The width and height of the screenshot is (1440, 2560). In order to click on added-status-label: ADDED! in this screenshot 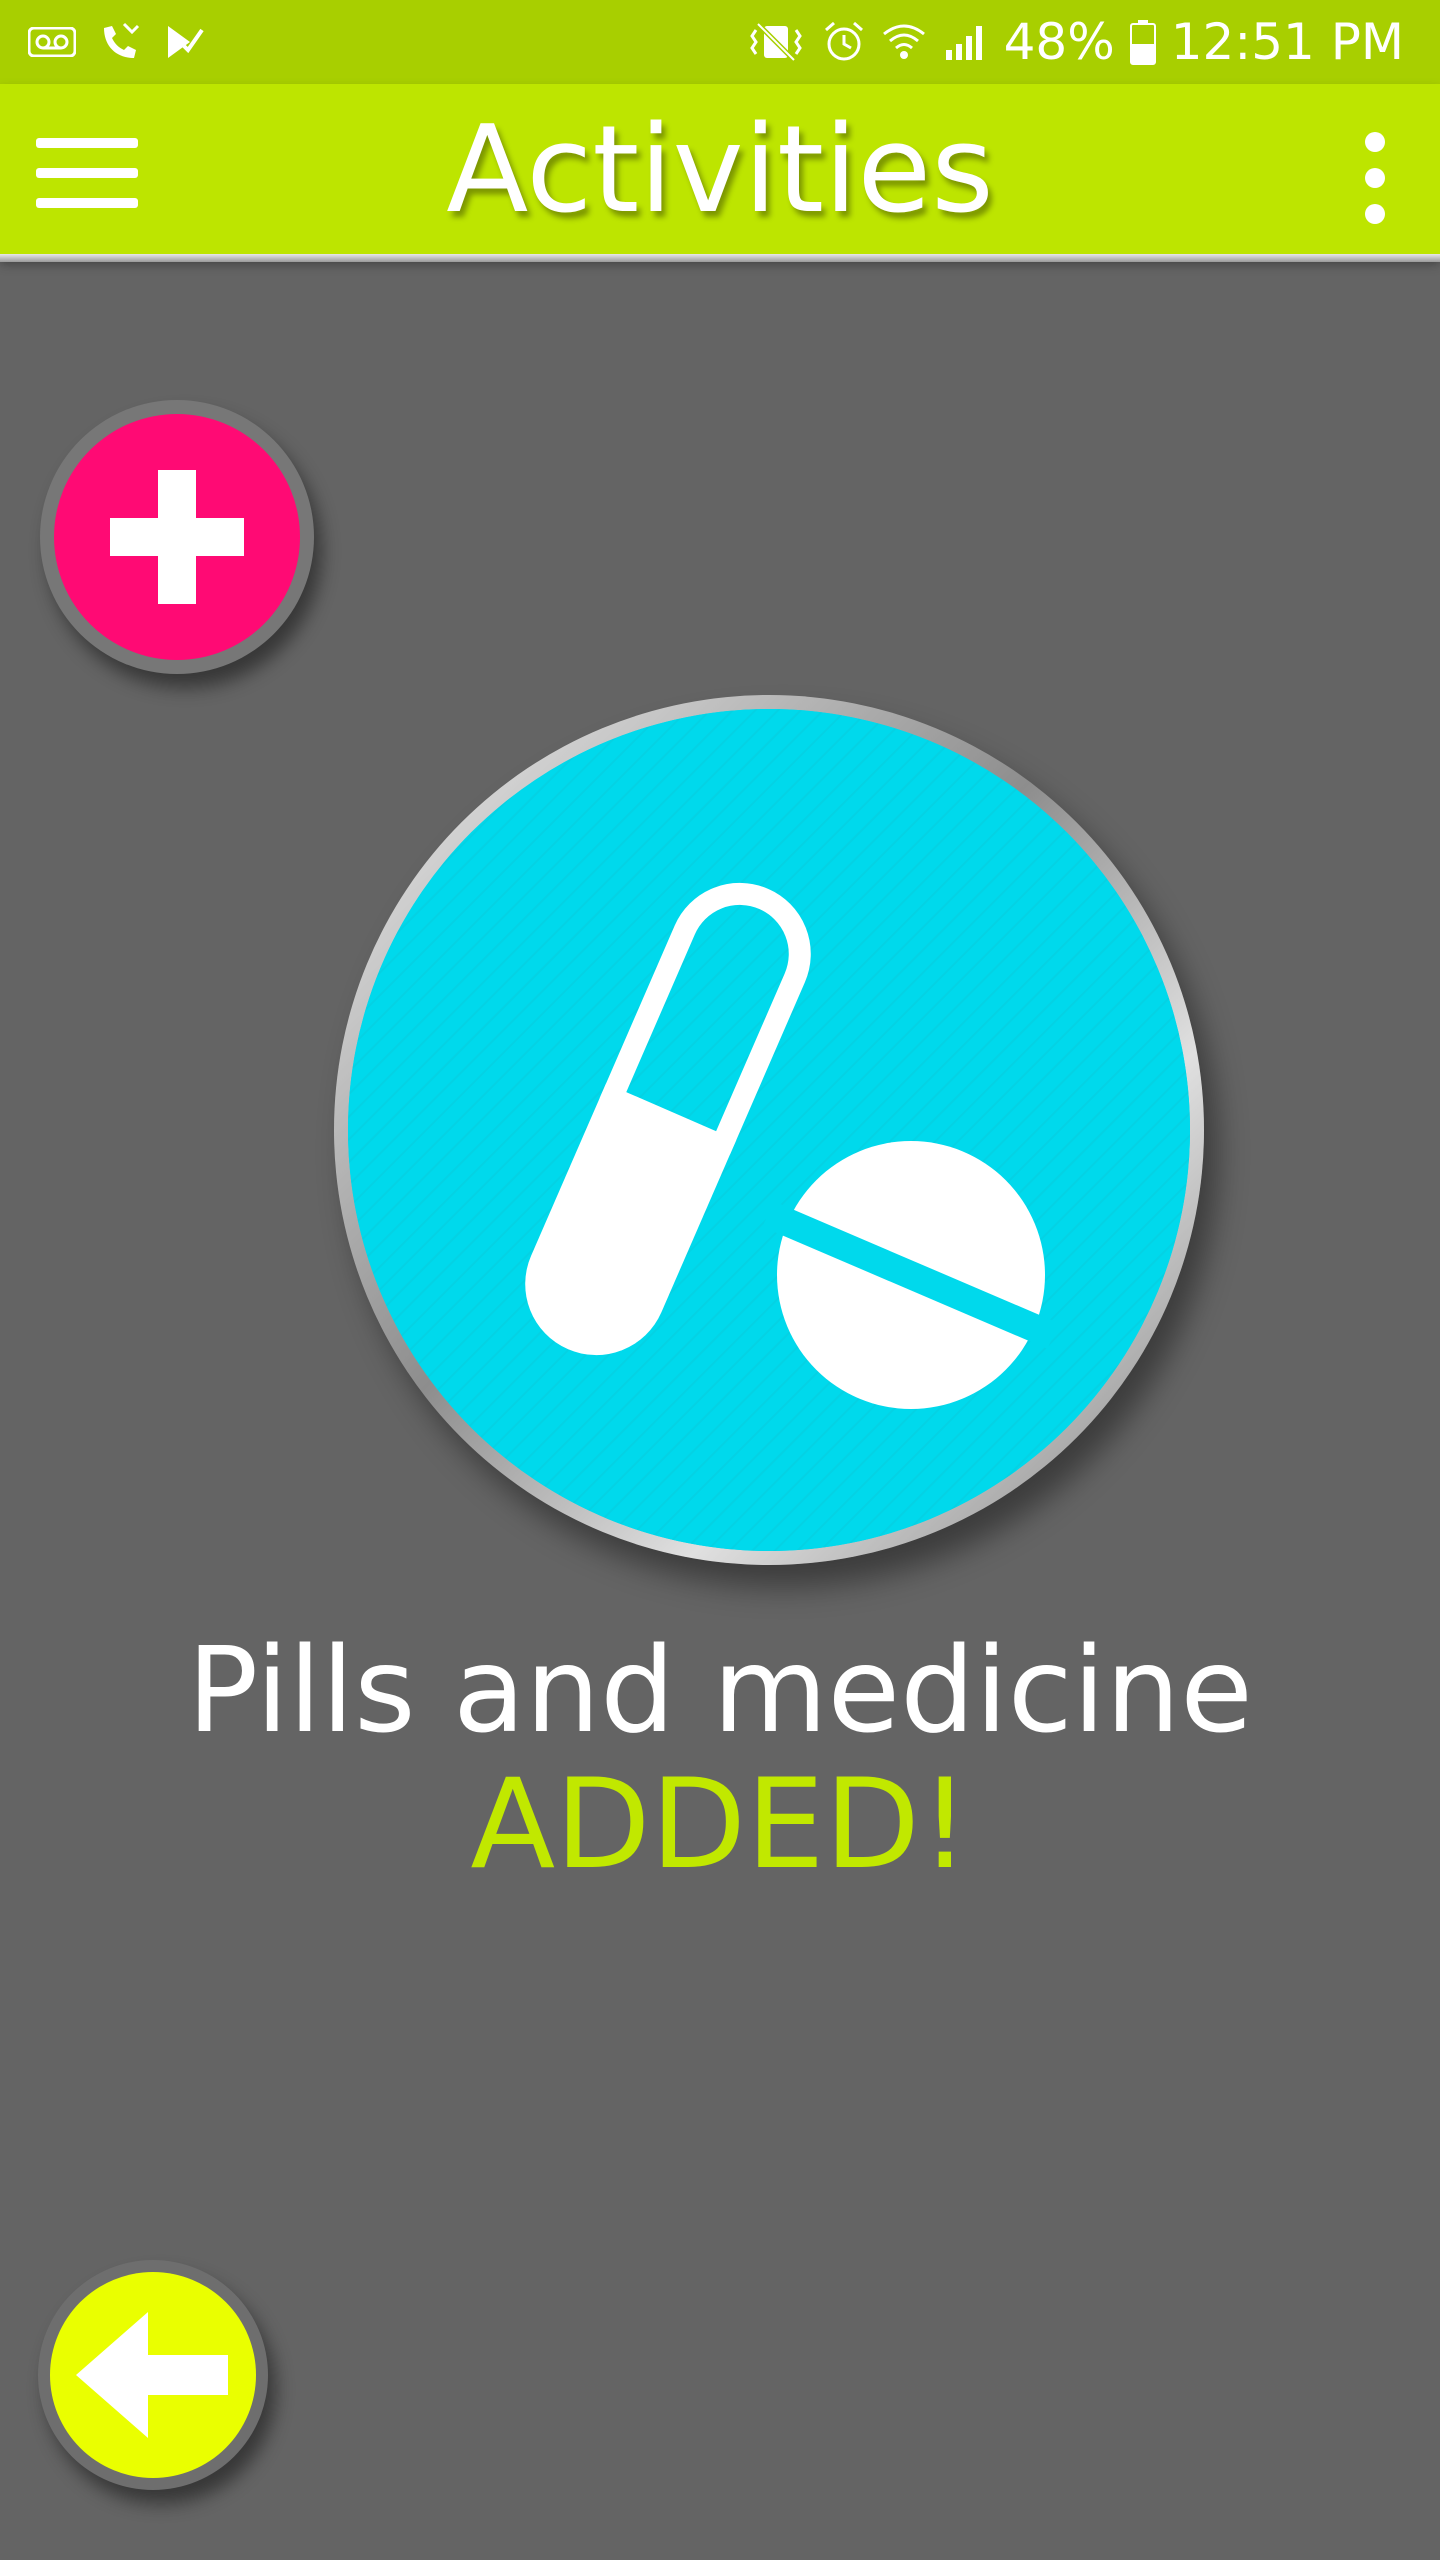, I will do `click(720, 1825)`.